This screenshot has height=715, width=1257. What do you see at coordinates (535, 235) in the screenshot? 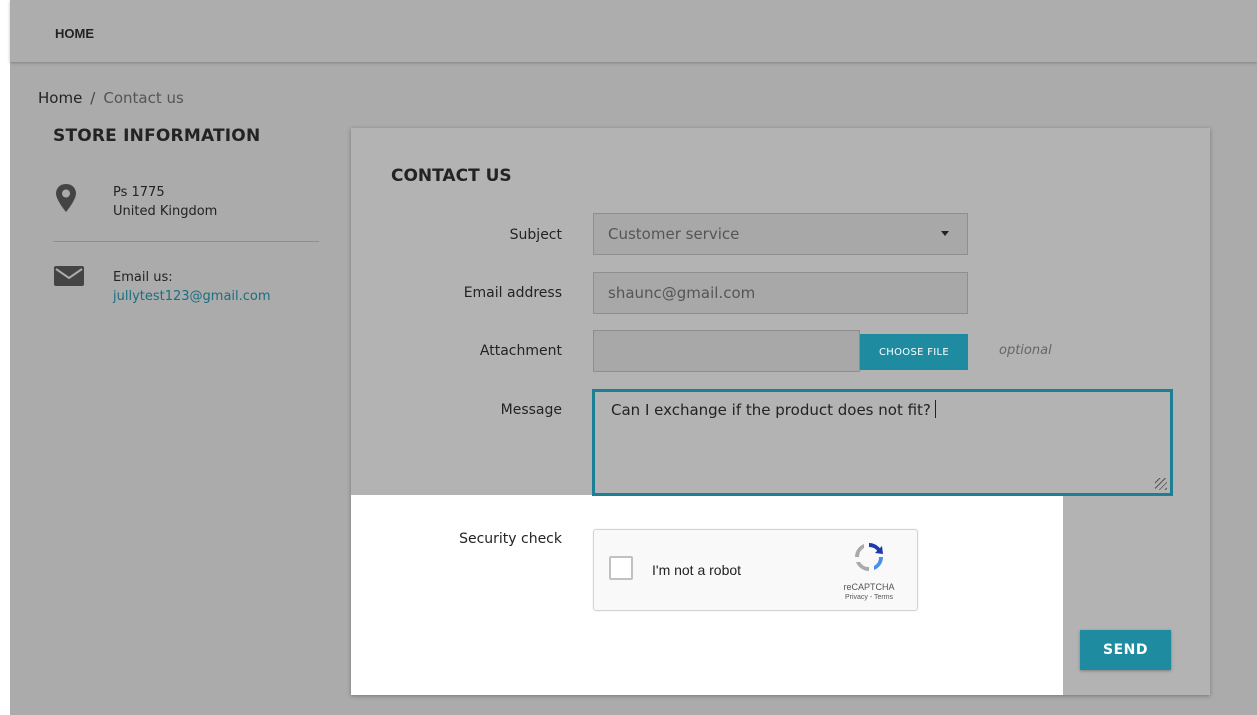
I see `subject-label: Subject` at bounding box center [535, 235].